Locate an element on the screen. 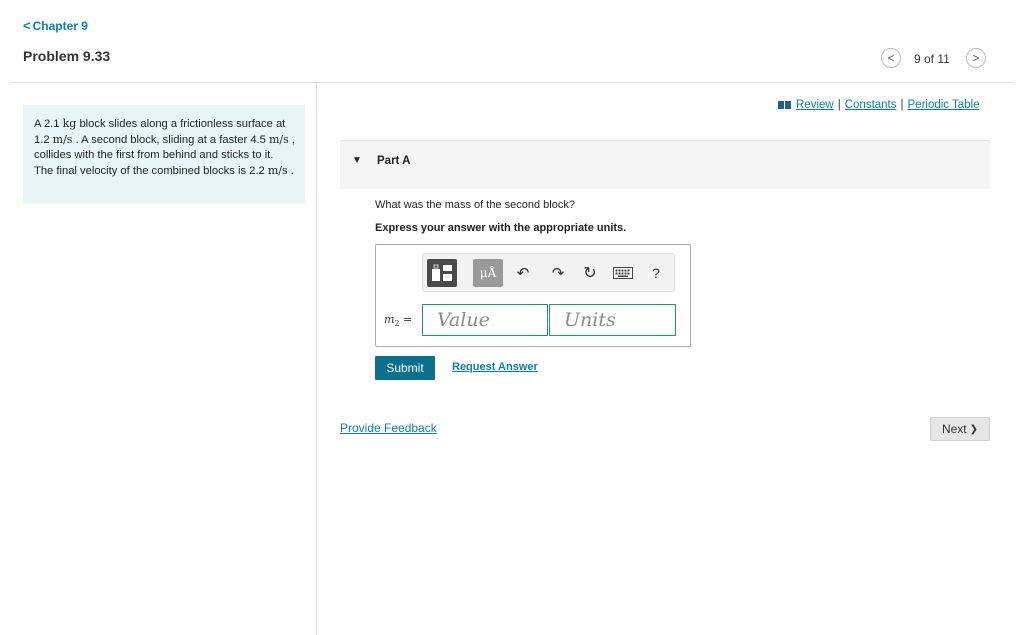  chapter-label: Chapter 9 is located at coordinates (60, 25).